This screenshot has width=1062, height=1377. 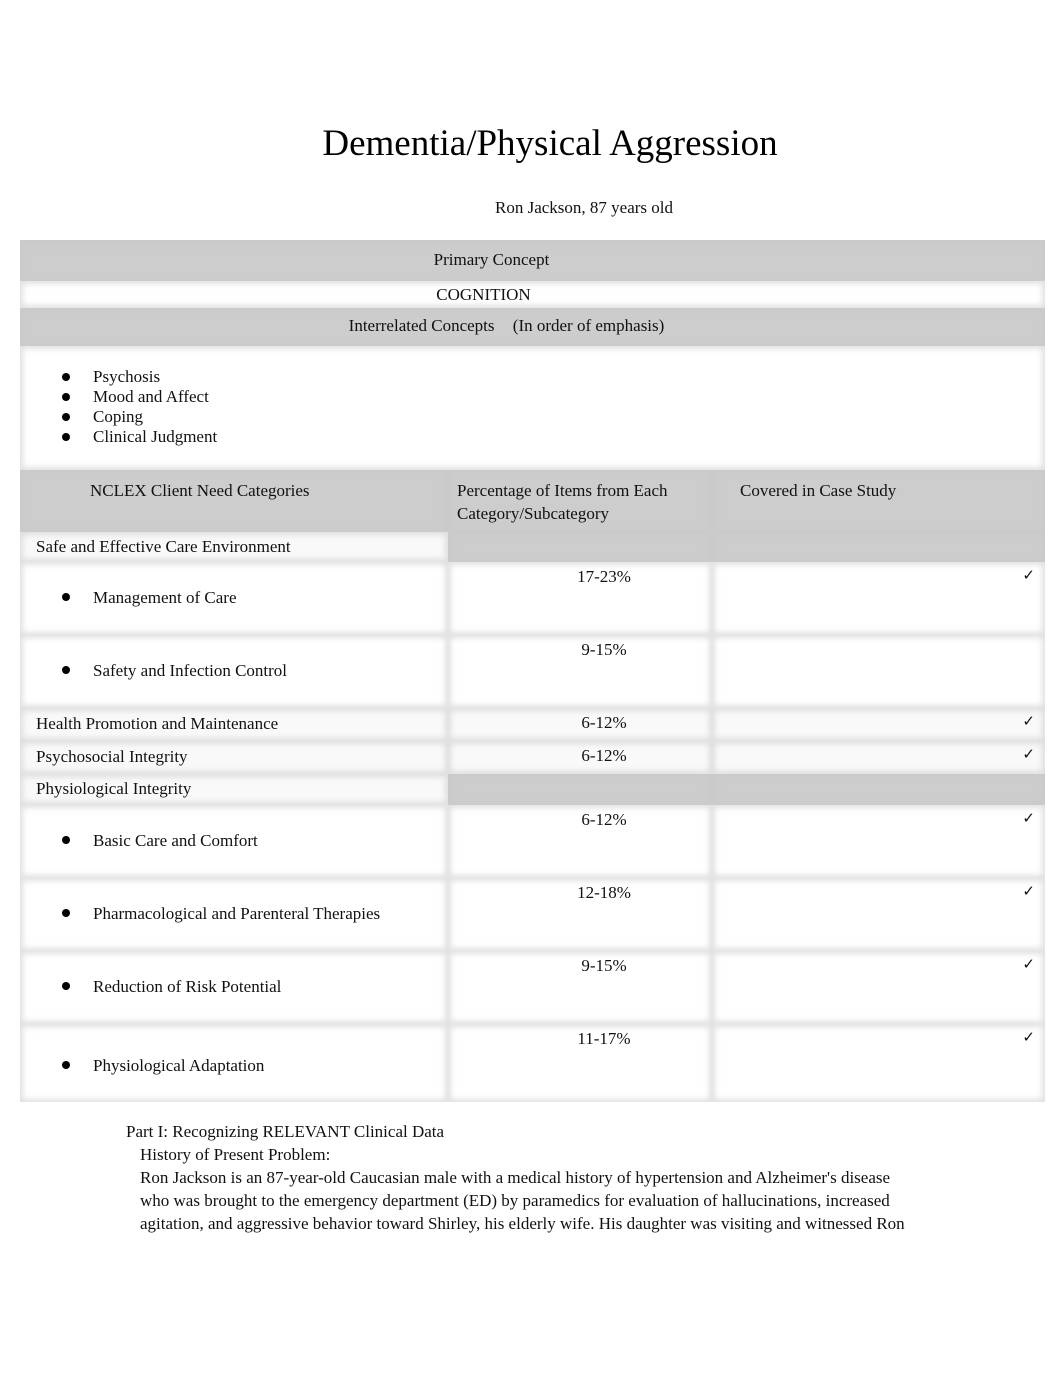 What do you see at coordinates (237, 913) in the screenshot?
I see `nclex-subcategory-label: Pharmacological and Parenteral Therapies` at bounding box center [237, 913].